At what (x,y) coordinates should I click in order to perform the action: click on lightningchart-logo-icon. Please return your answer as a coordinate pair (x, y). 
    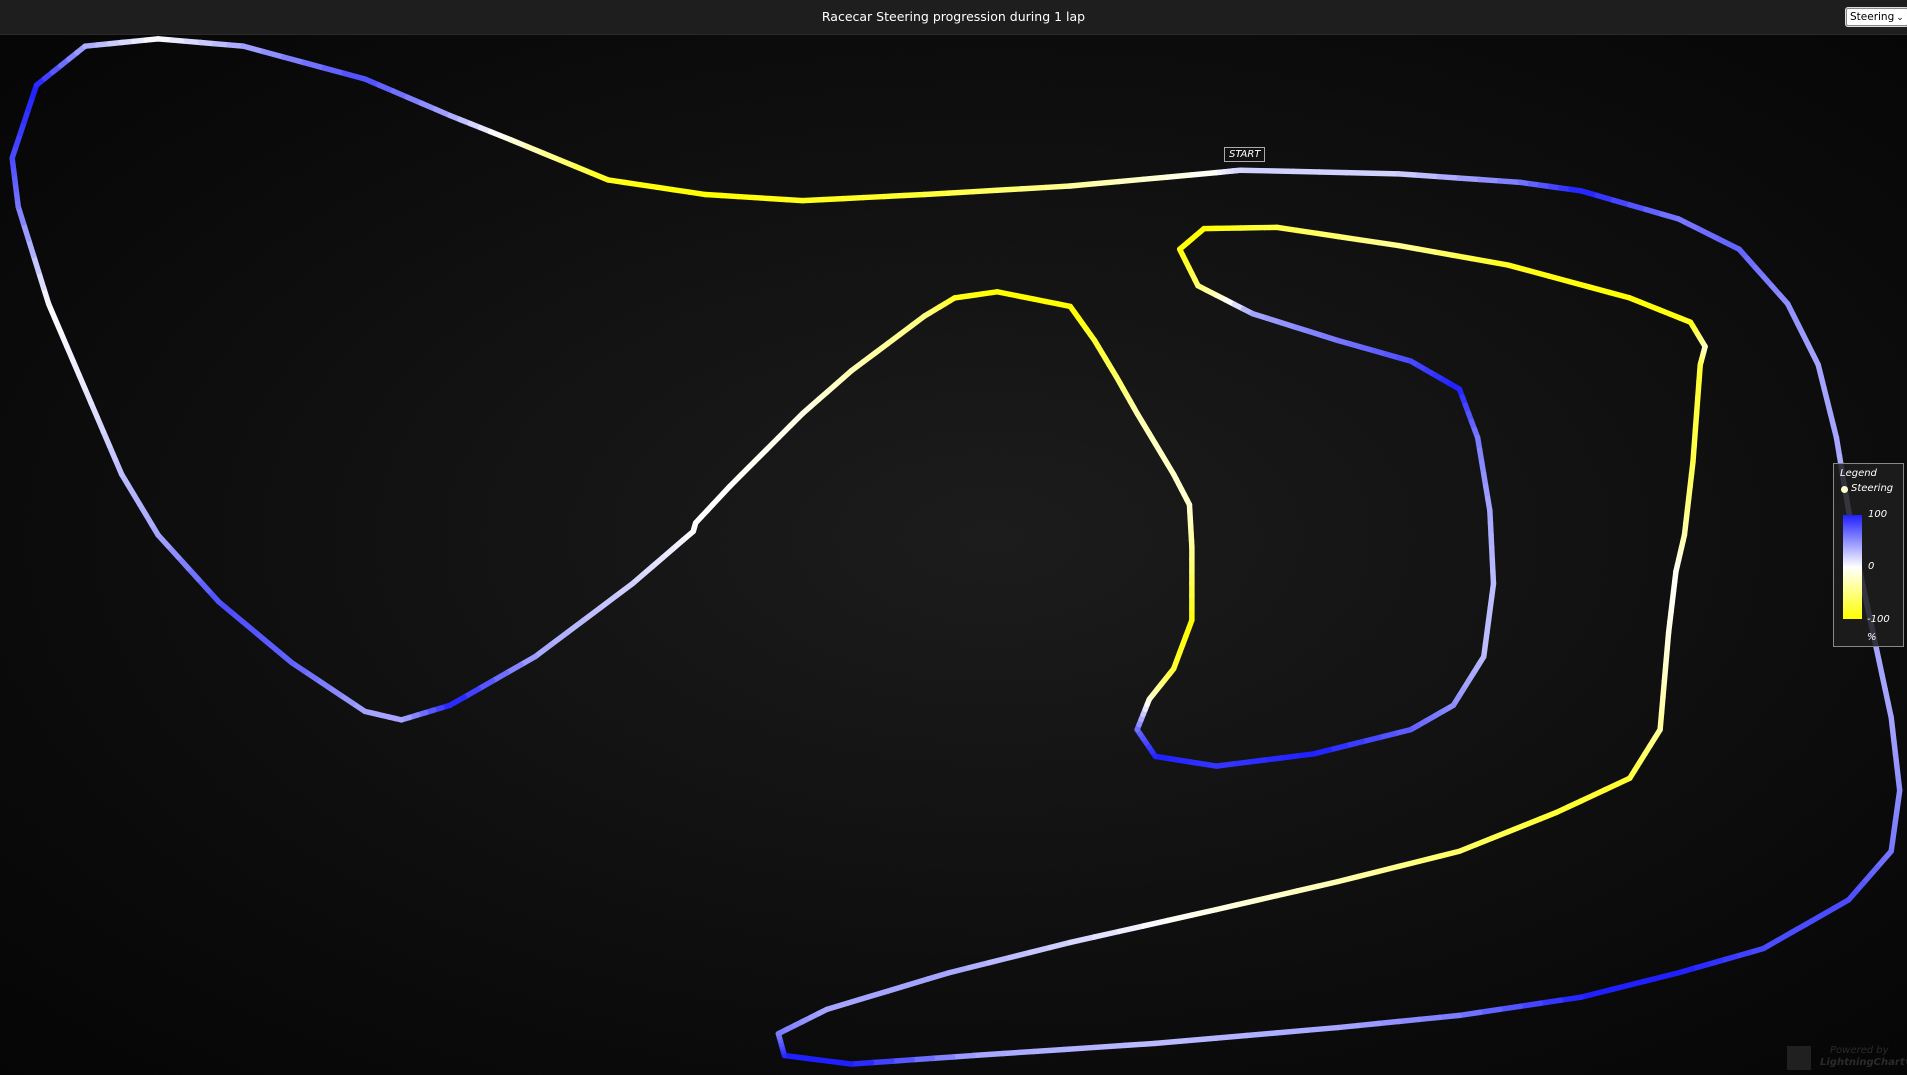
    Looking at the image, I should click on (1799, 1058).